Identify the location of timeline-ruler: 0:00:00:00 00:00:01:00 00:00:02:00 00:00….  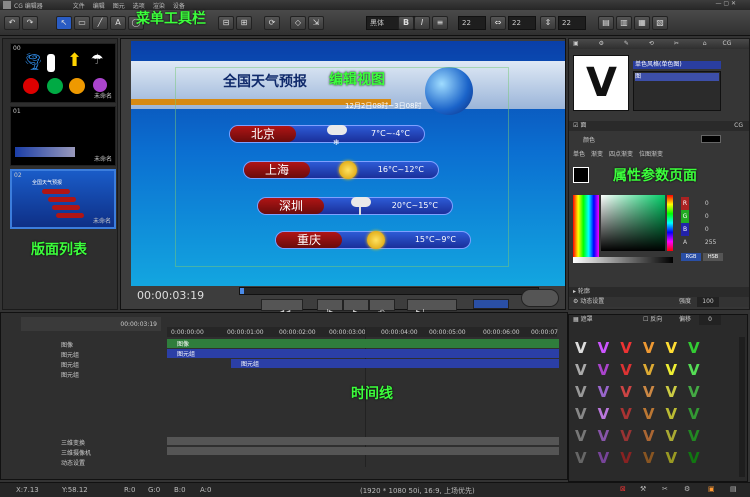
(362, 332).